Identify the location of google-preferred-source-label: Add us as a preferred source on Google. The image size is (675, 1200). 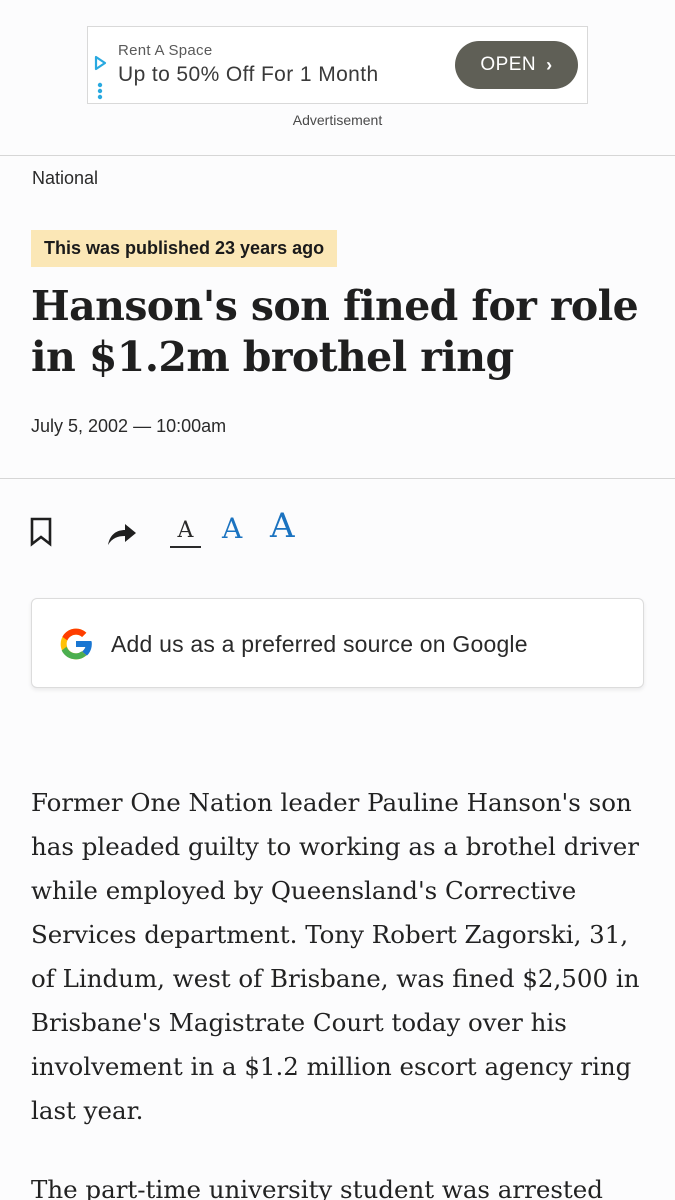
(319, 644).